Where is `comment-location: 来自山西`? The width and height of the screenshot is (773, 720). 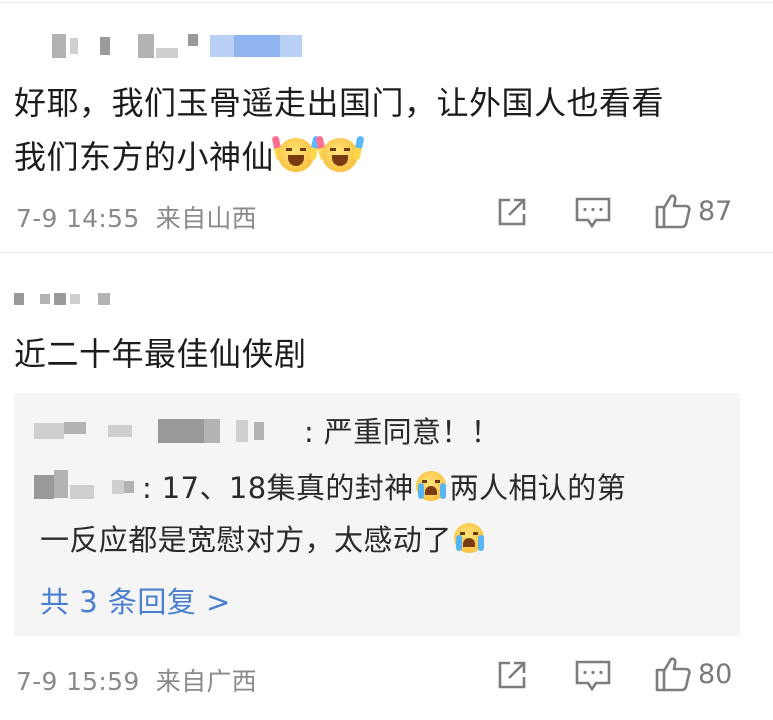
comment-location: 来自山西 is located at coordinates (206, 218).